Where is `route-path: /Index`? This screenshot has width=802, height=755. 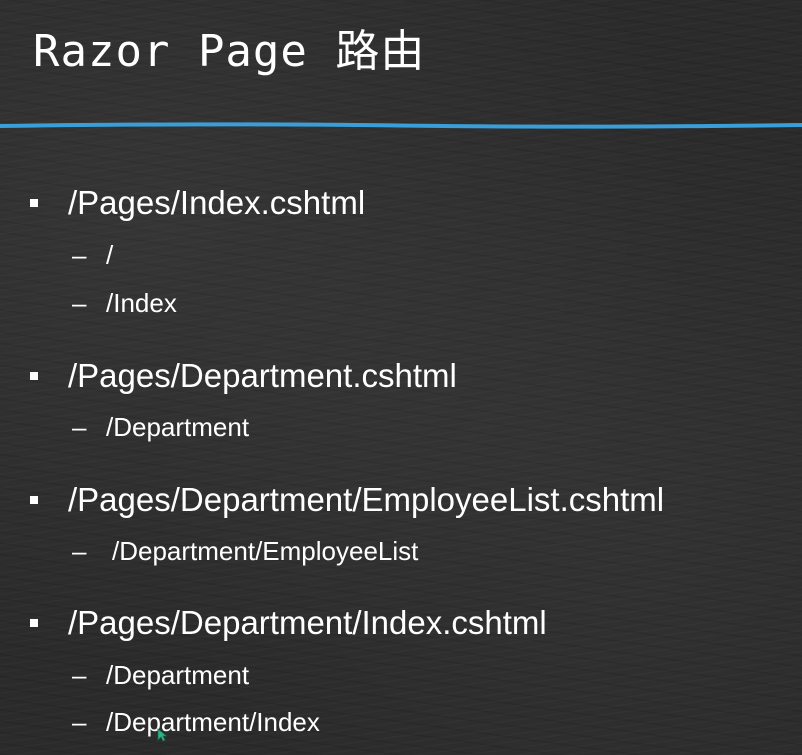 route-path: /Index is located at coordinates (141, 303).